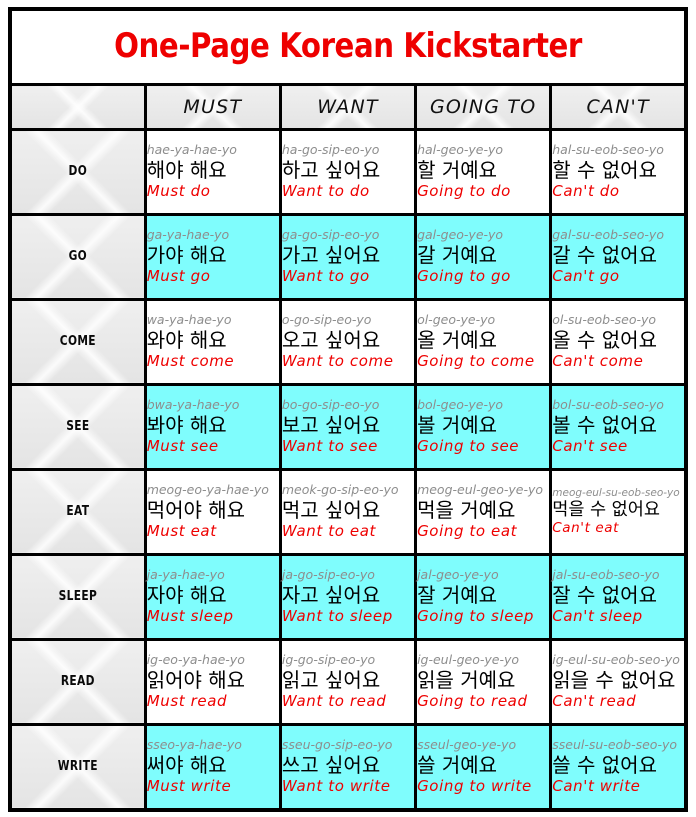 The height and width of the screenshot is (817, 696). I want to click on english-text: Want to come, so click(337, 361).